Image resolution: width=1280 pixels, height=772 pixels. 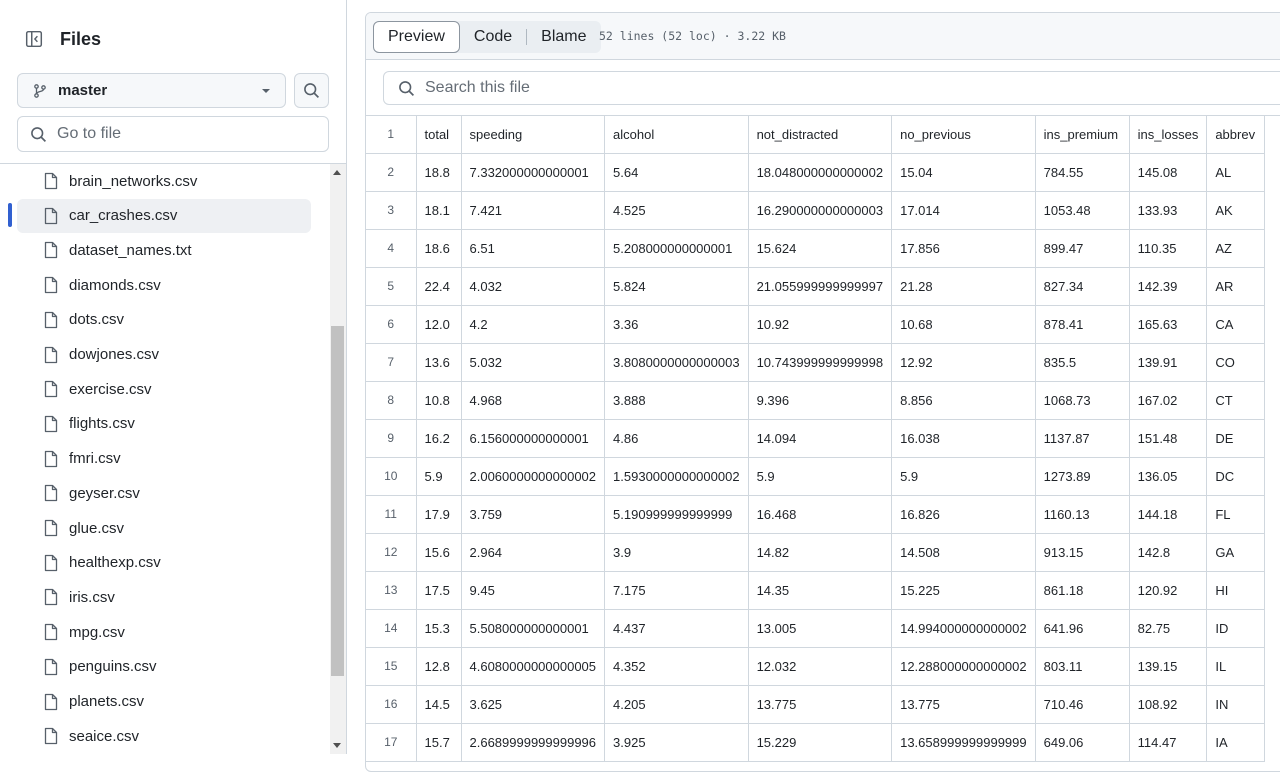 I want to click on file-item: dowjones.csv, so click(x=164, y=355).